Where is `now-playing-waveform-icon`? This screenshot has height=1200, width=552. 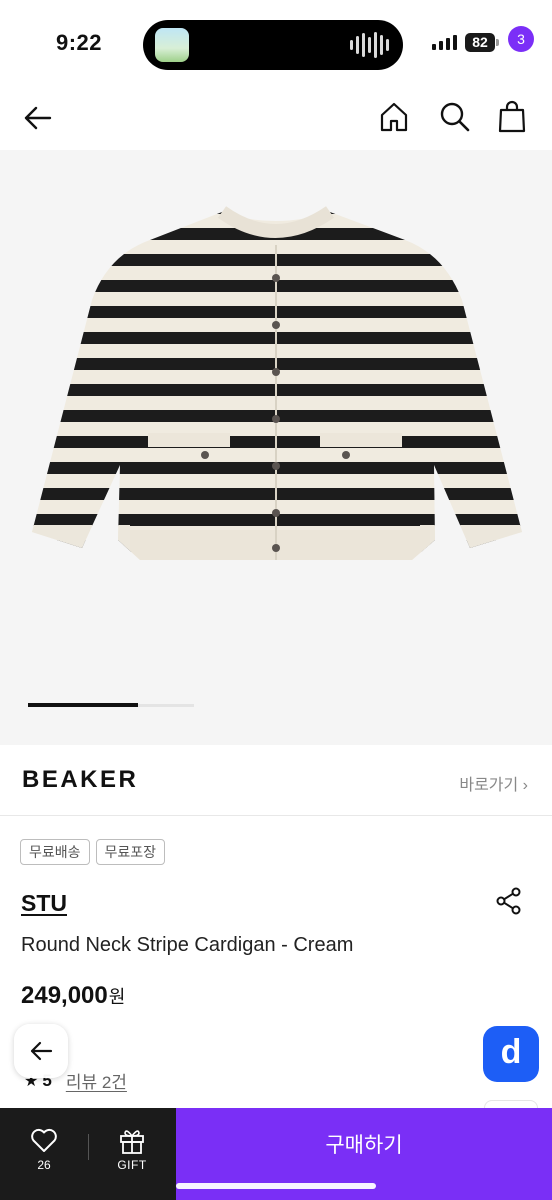 now-playing-waveform-icon is located at coordinates (369, 45).